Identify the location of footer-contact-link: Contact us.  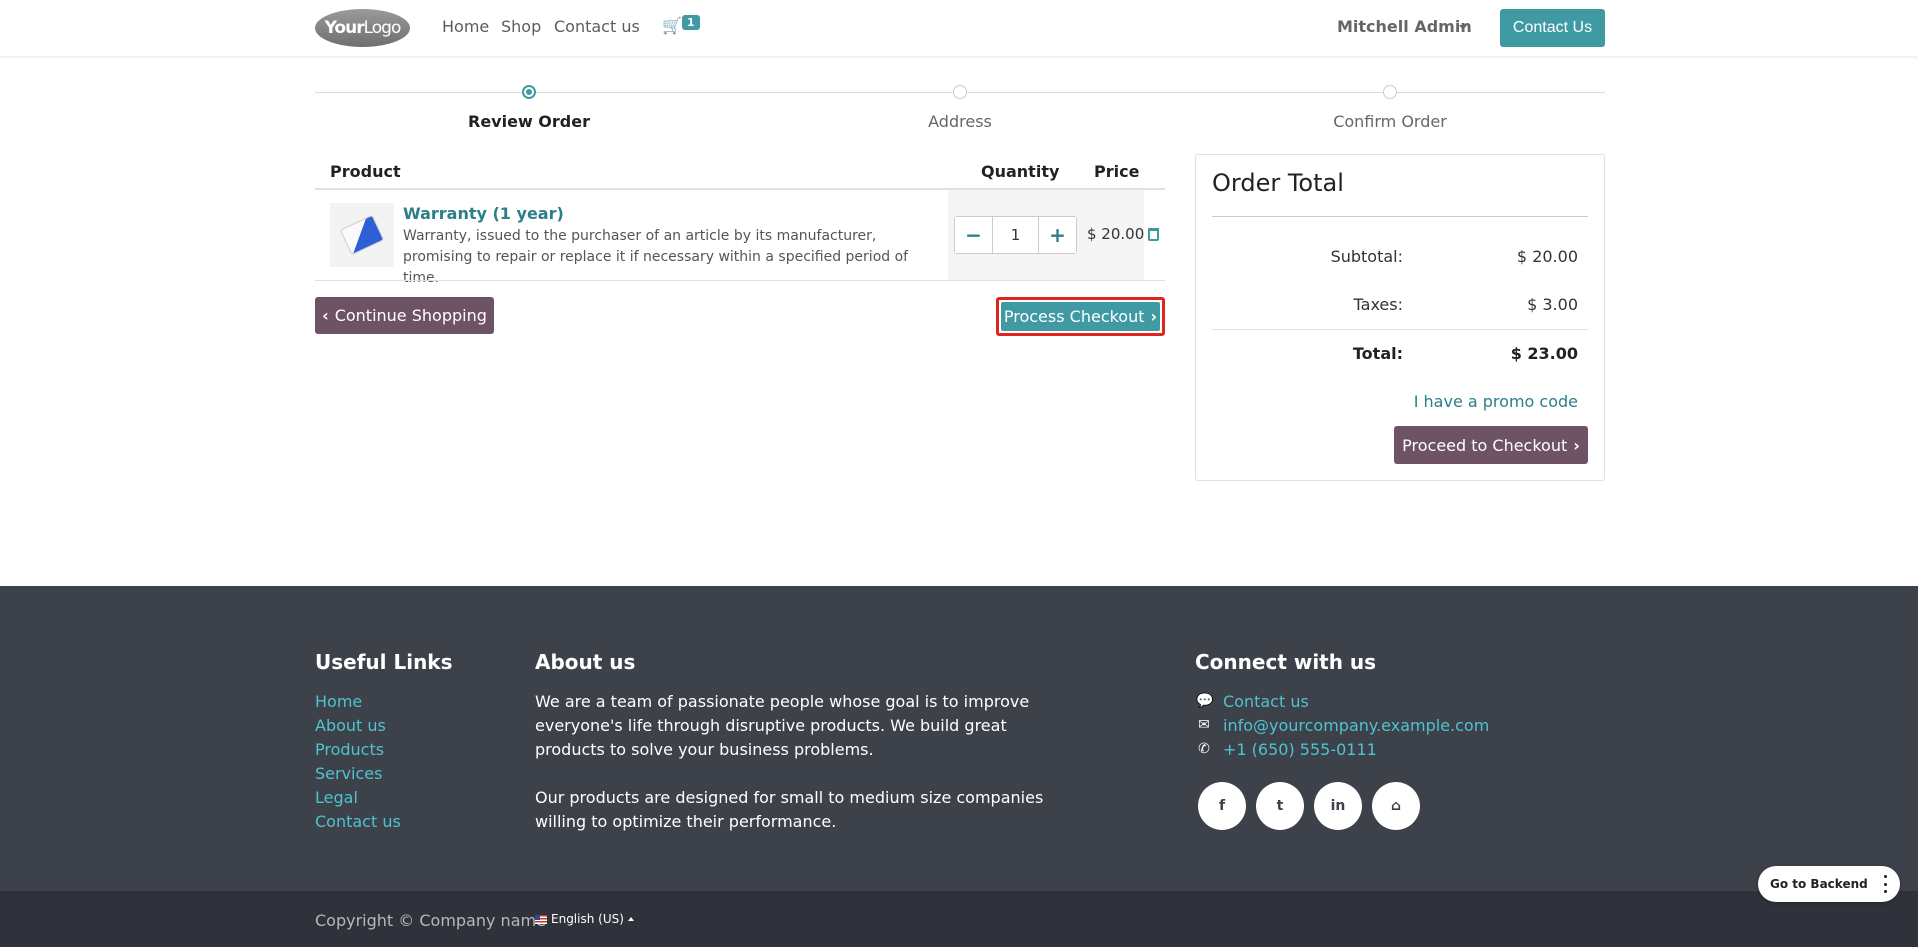
(1266, 701).